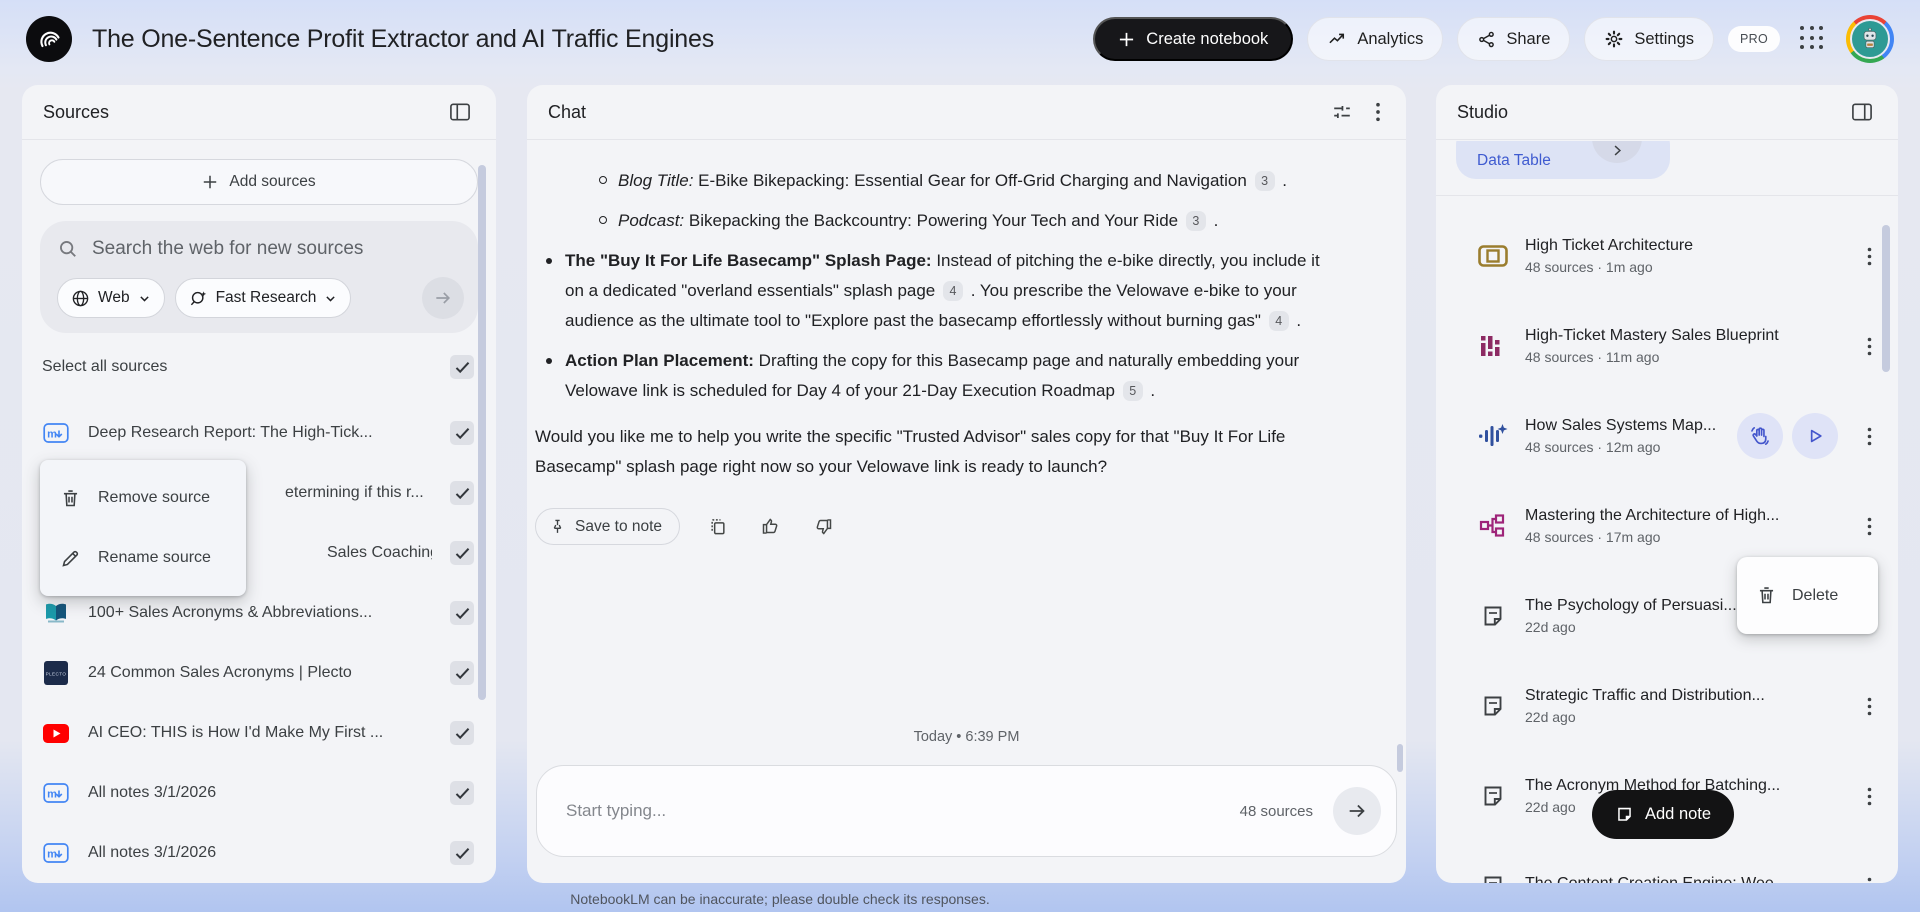 The height and width of the screenshot is (912, 1920). Describe the element at coordinates (49, 39) in the screenshot. I see `notebooklm-logo-icon` at that location.